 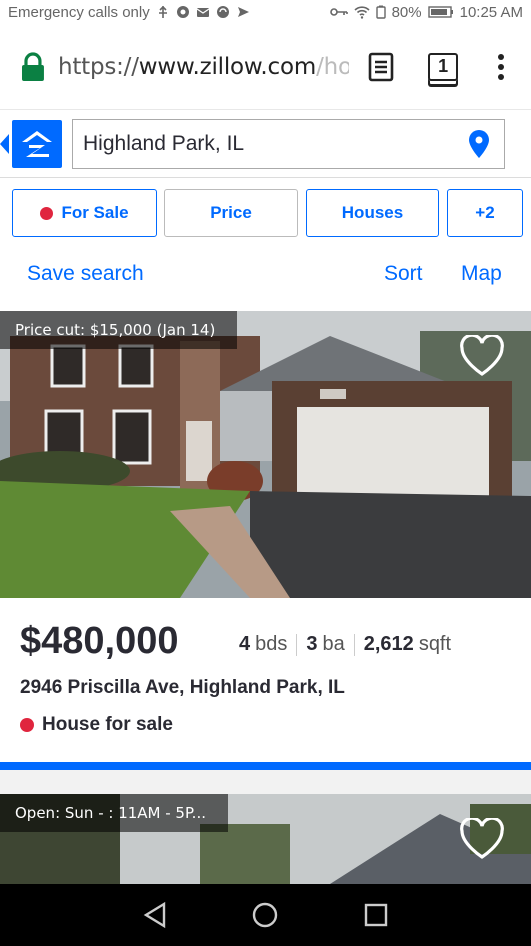 What do you see at coordinates (312, 644) in the screenshot?
I see `baths-value: 3` at bounding box center [312, 644].